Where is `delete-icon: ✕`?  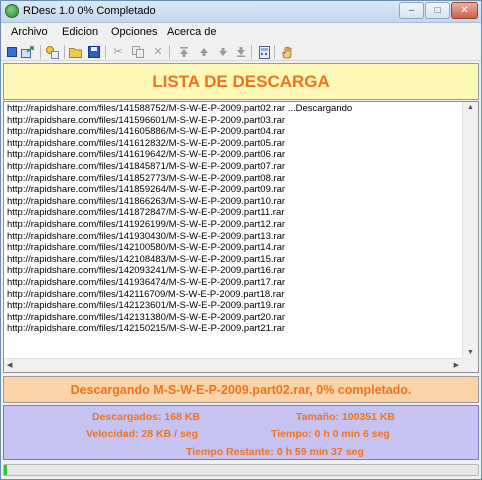
delete-icon: ✕ is located at coordinates (158, 52).